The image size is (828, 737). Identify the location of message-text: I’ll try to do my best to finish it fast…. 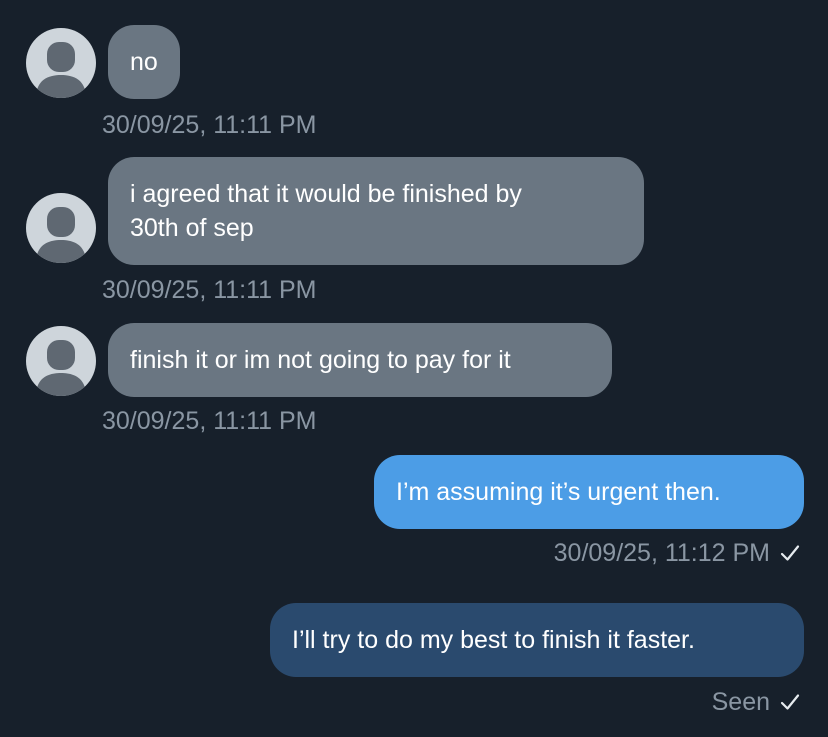
(493, 640).